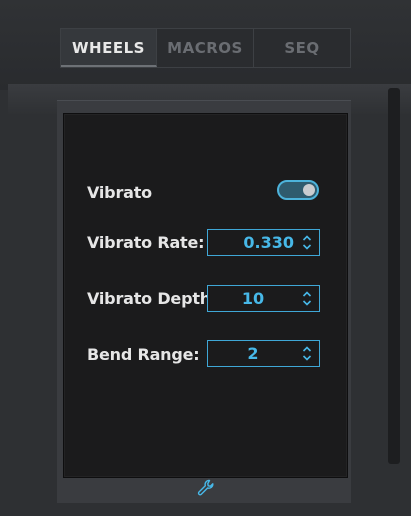 This screenshot has height=516, width=411. Describe the element at coordinates (263, 353) in the screenshot. I see `bend-range-stepper: 2` at that location.